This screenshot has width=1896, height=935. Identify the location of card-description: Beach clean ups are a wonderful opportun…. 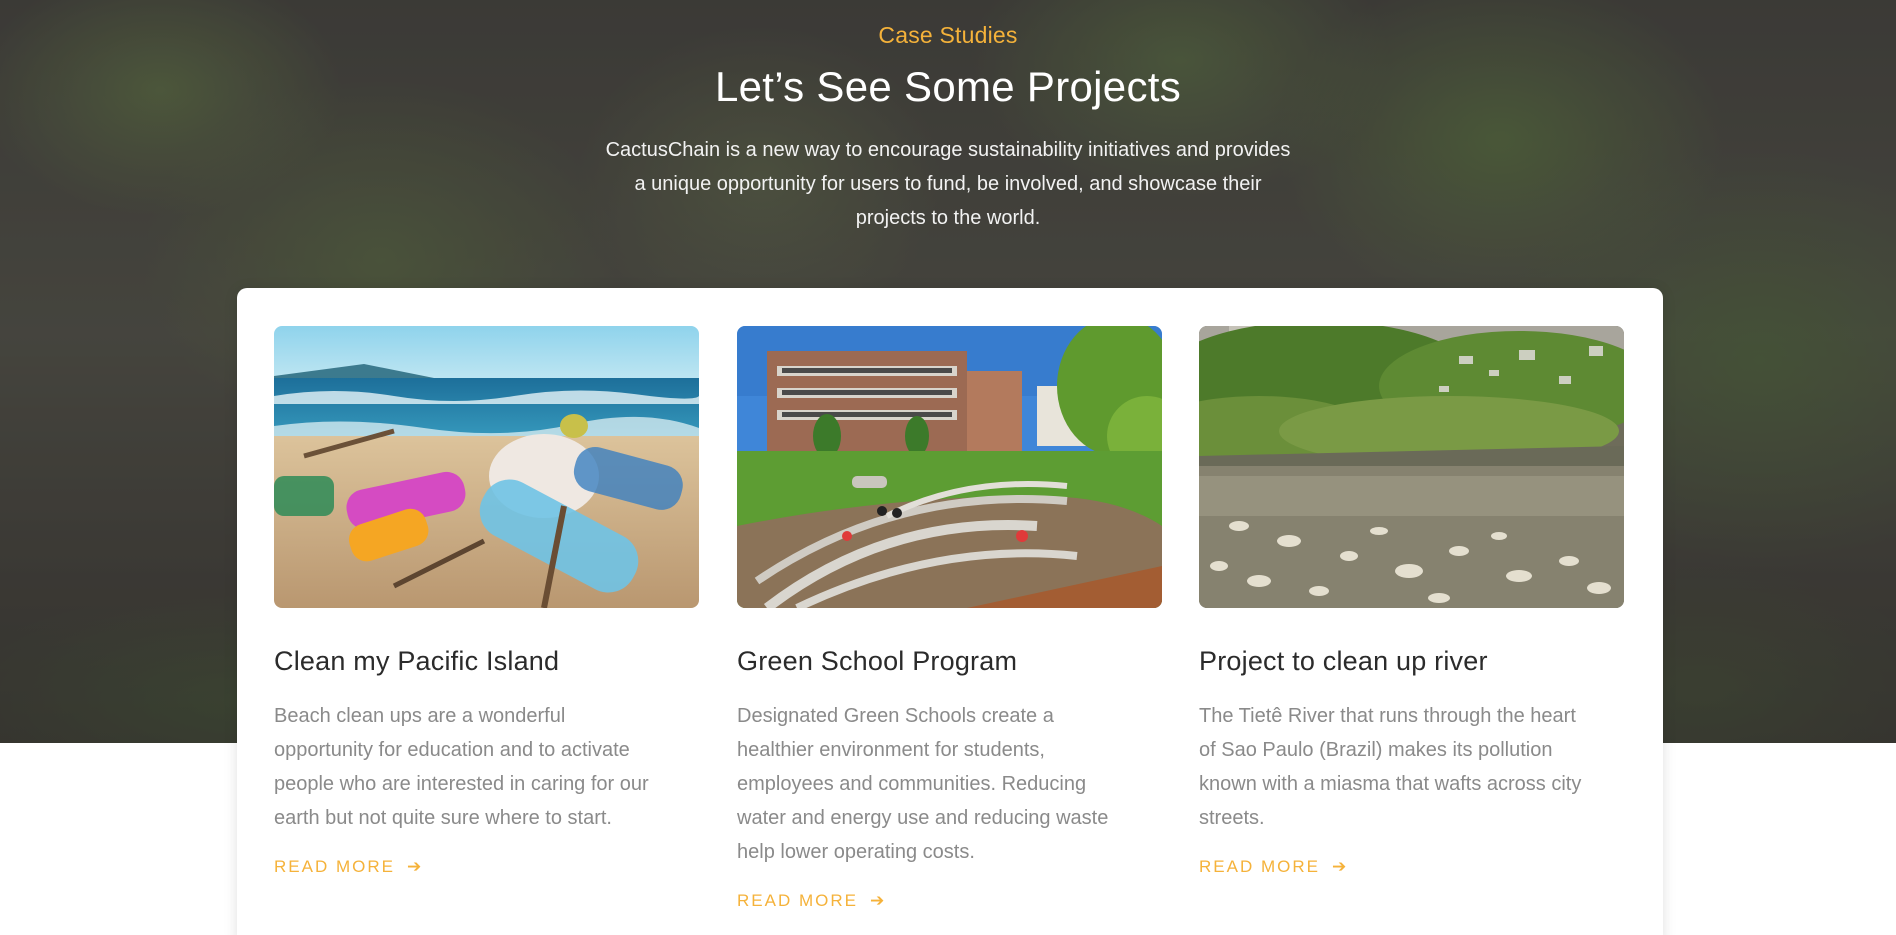
(461, 767).